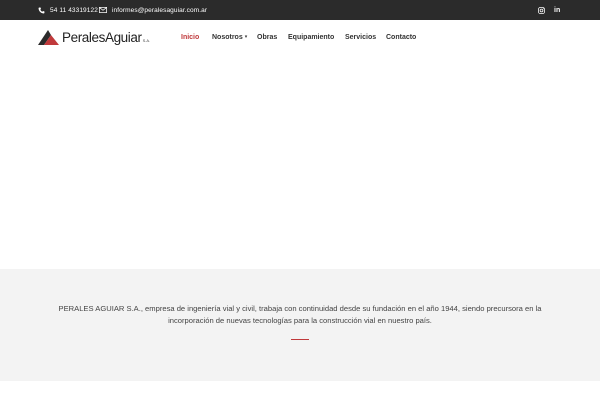  I want to click on nav-item-nosotros: Nosotros ▾, so click(229, 37).